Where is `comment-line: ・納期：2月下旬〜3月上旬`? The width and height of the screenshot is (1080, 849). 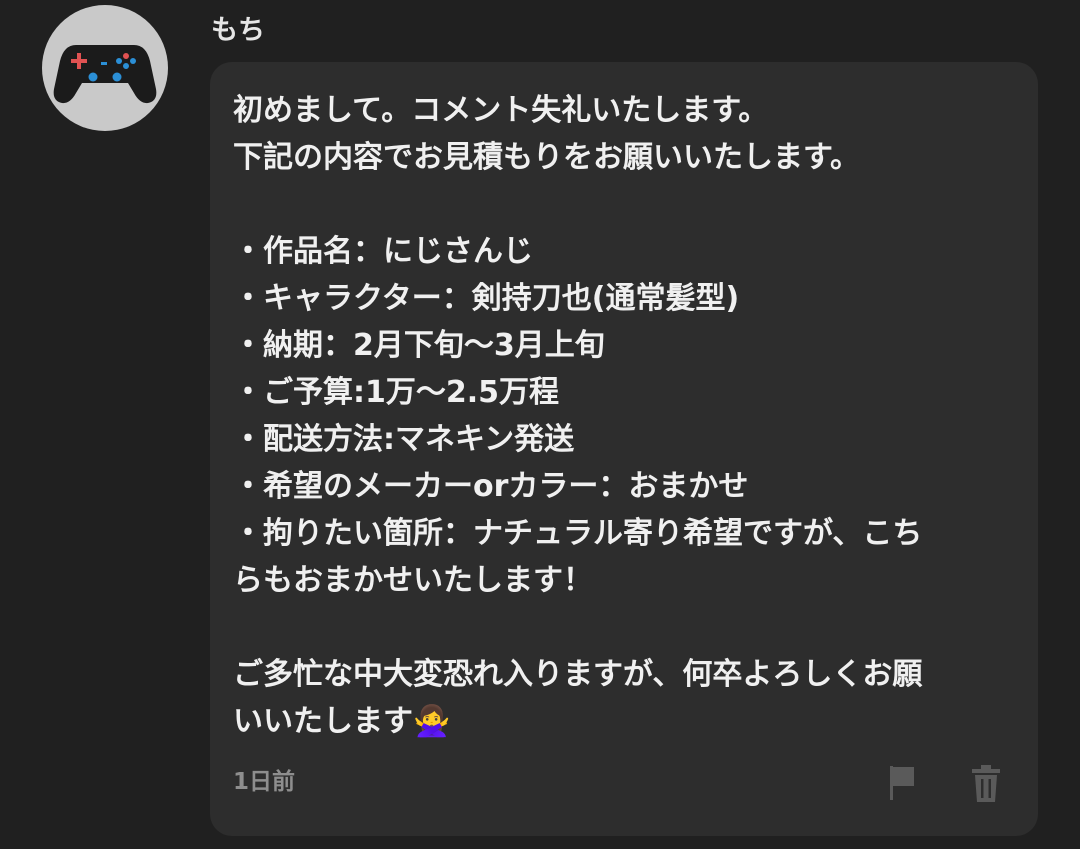
comment-line: ・納期：2月下旬〜3月上旬 is located at coordinates (419, 345).